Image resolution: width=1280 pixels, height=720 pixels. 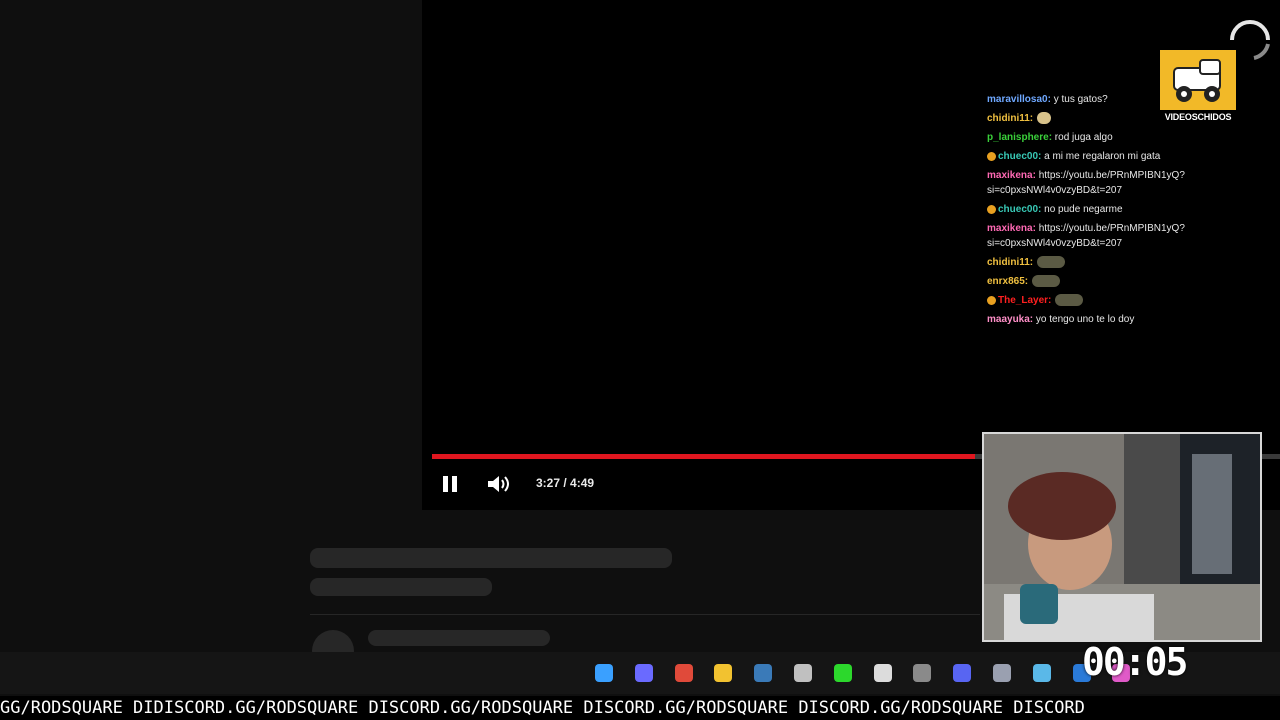 I want to click on file-explorer-icon, so click(x=723, y=673).